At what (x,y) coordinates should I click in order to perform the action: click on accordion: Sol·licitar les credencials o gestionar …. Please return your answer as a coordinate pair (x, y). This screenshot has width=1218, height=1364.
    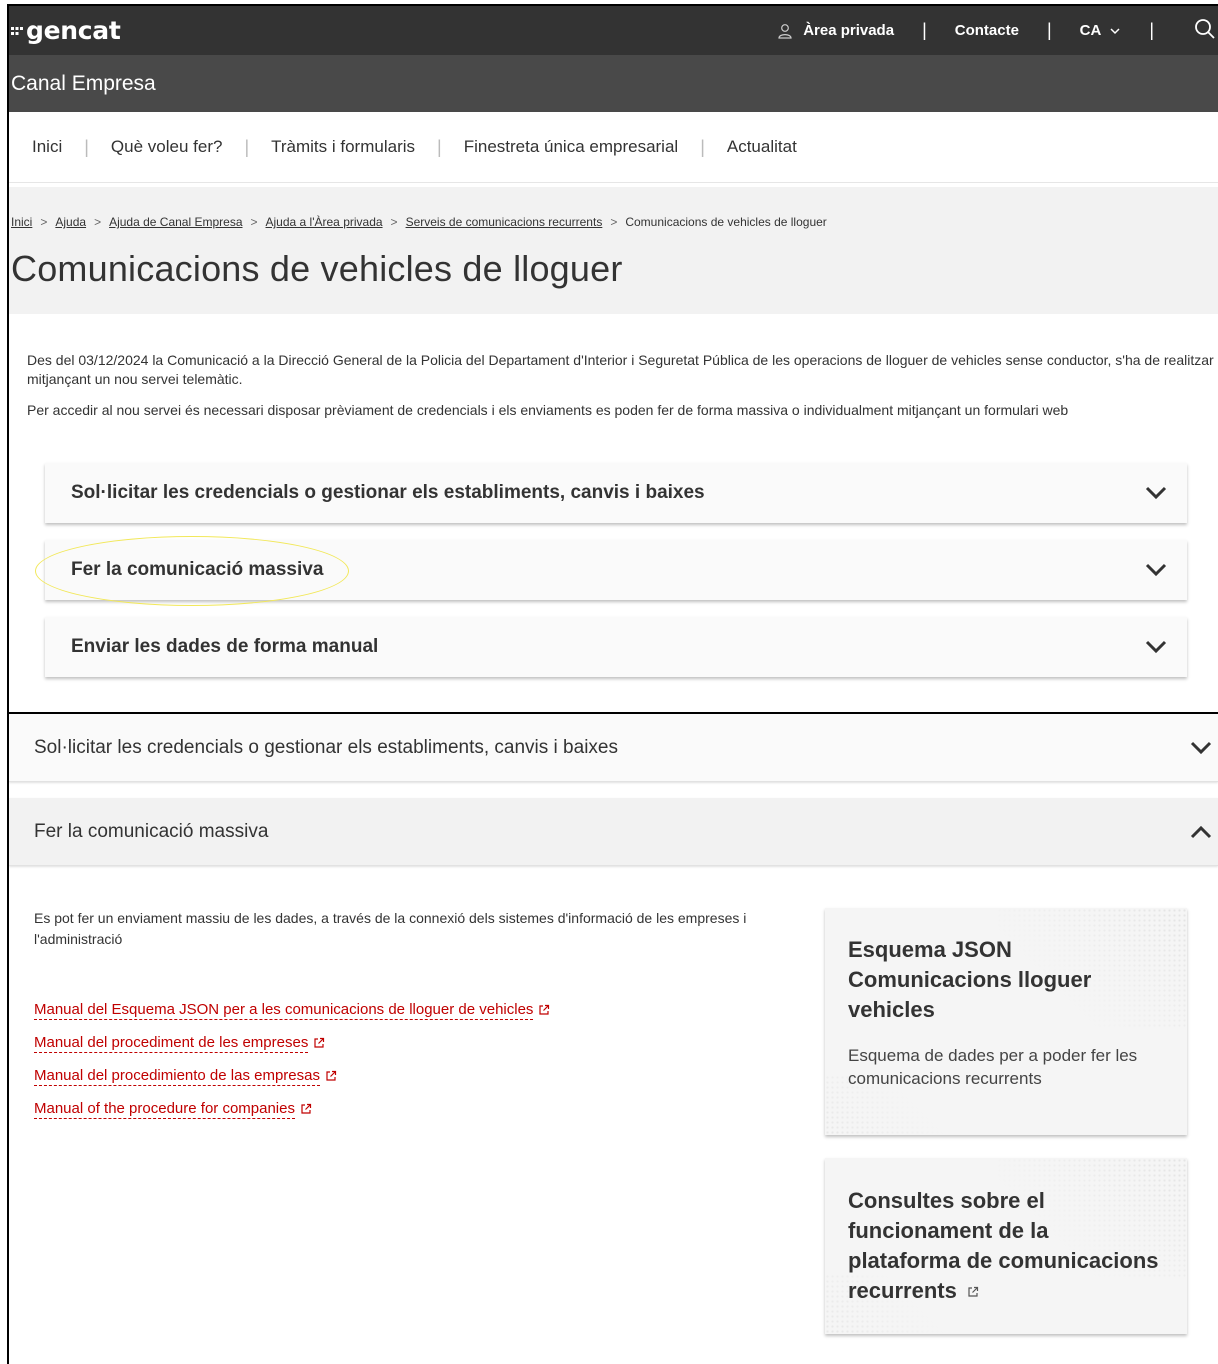
    Looking at the image, I should click on (616, 570).